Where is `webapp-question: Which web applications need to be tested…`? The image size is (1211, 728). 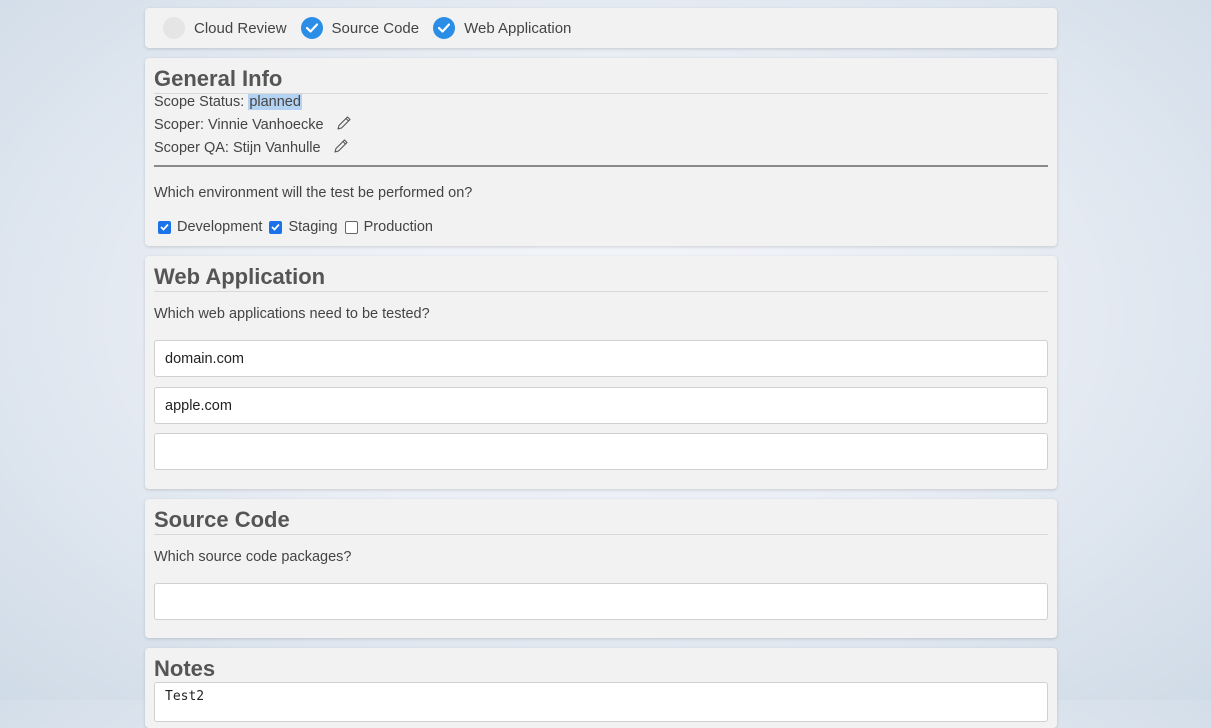
webapp-question: Which web applications need to be tested… is located at coordinates (292, 314).